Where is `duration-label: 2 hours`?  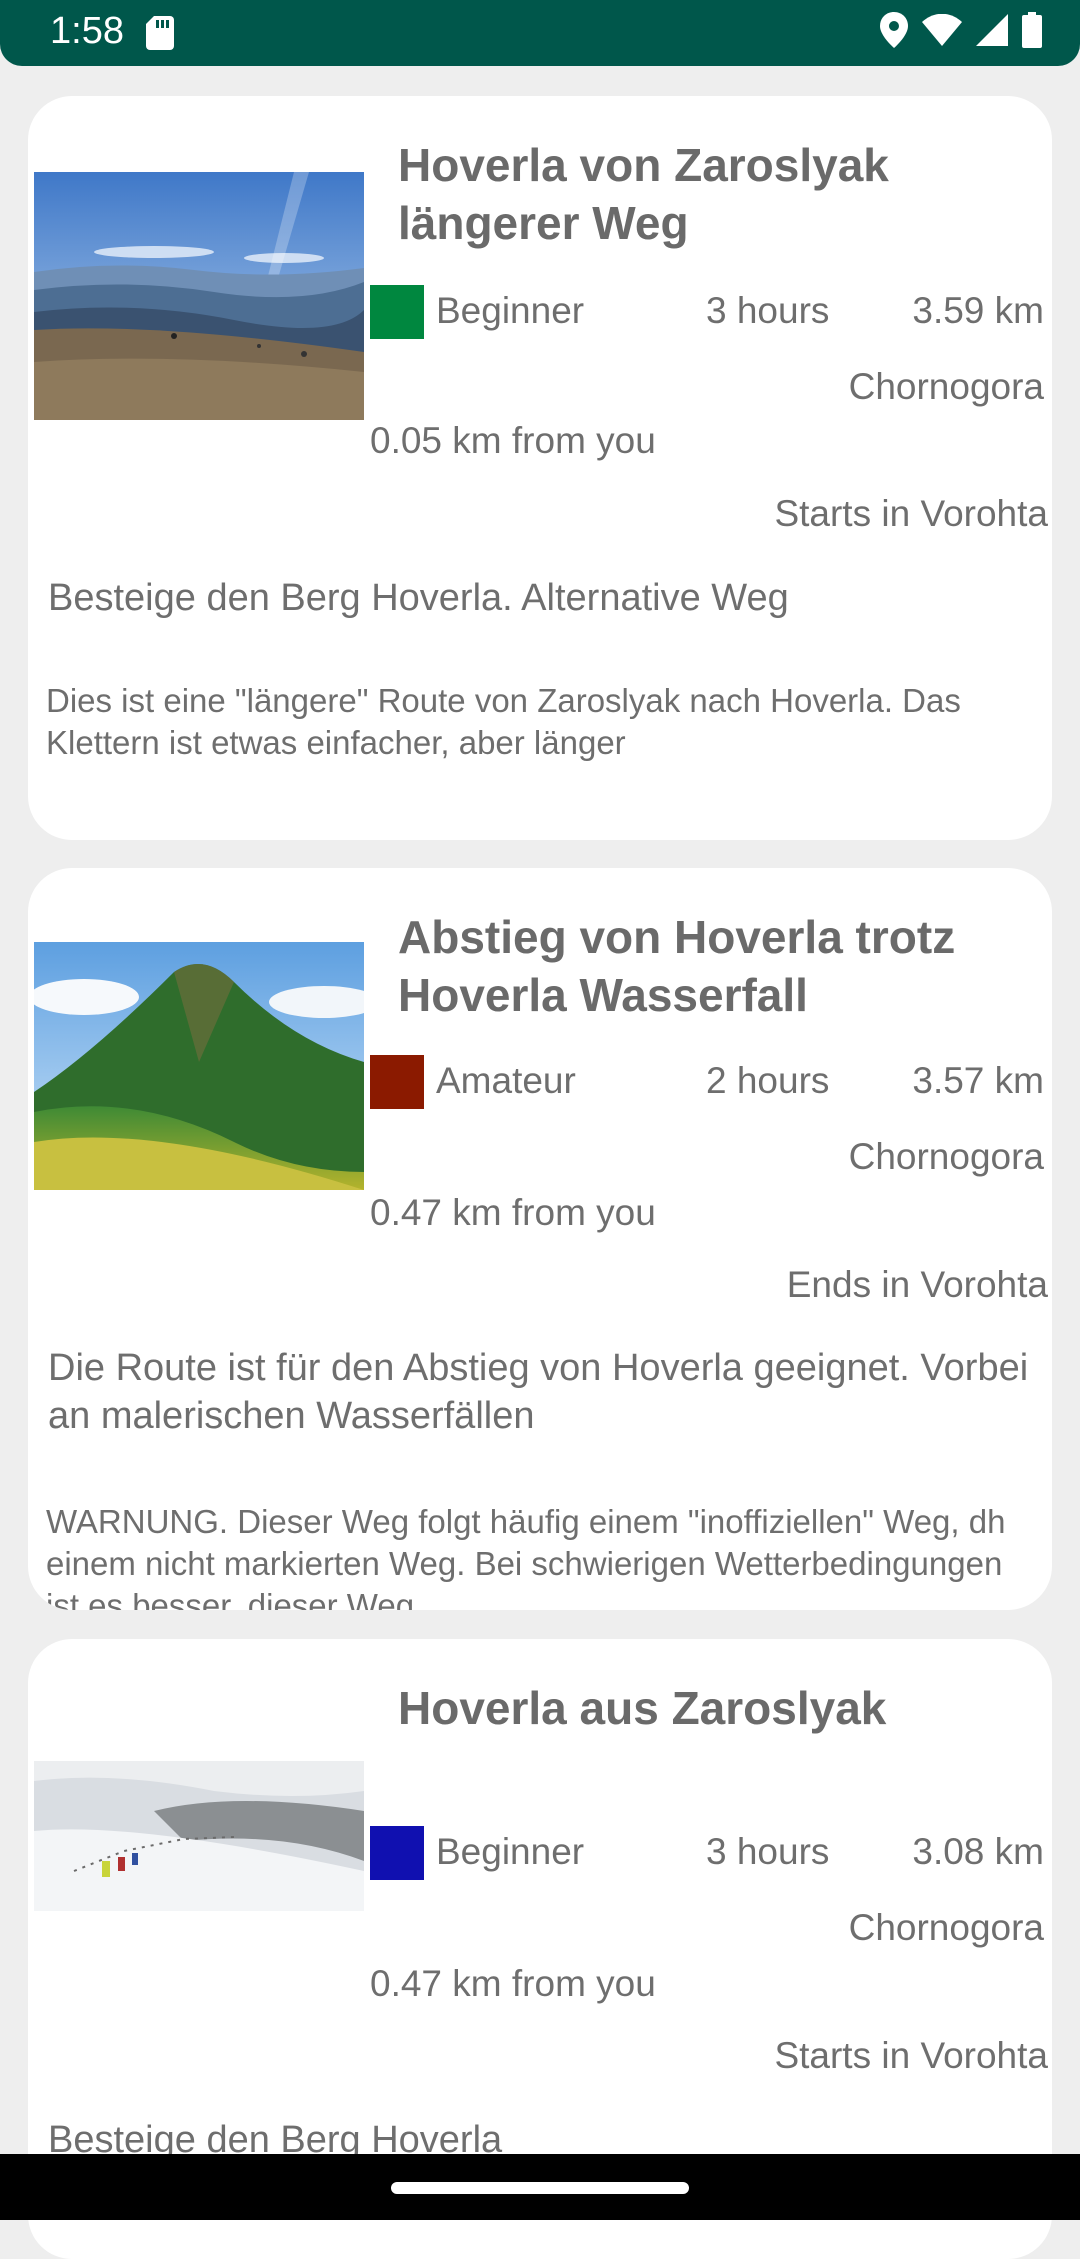 duration-label: 2 hours is located at coordinates (768, 1080).